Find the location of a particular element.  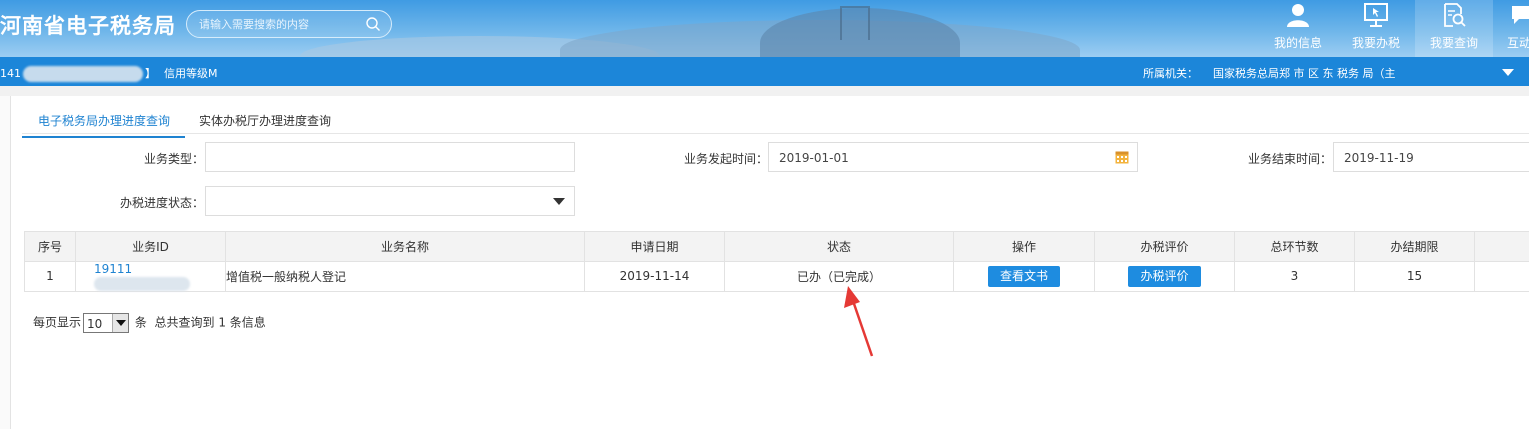

column-header: 状态 is located at coordinates (839, 246).